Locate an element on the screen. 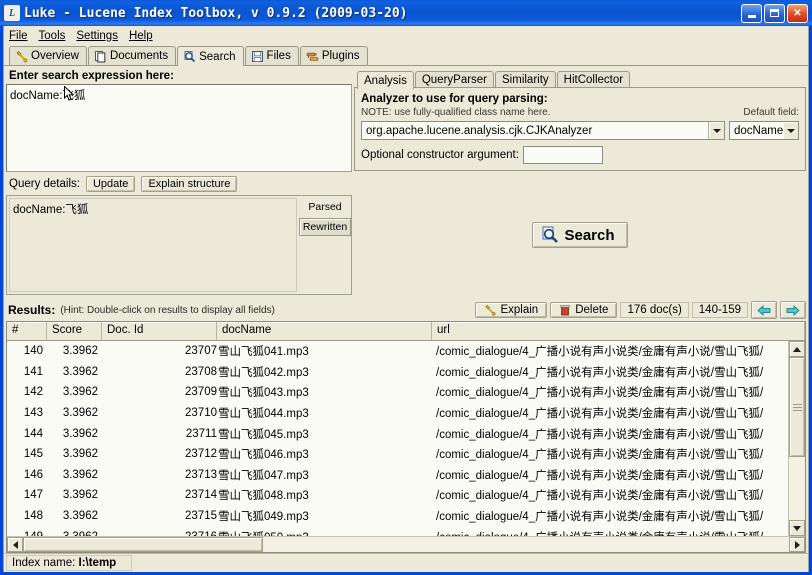 The width and height of the screenshot is (812, 575). explain-structure-button: Explain structure is located at coordinates (189, 184).